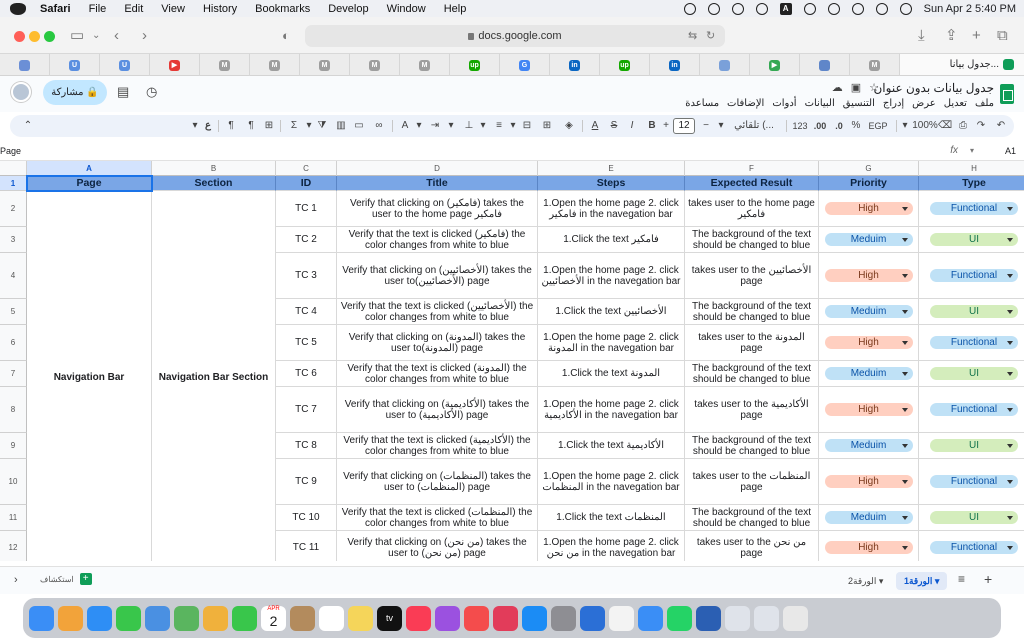 This screenshot has height=640, width=1024. I want to click on move-folder-icon: ▣, so click(856, 87).